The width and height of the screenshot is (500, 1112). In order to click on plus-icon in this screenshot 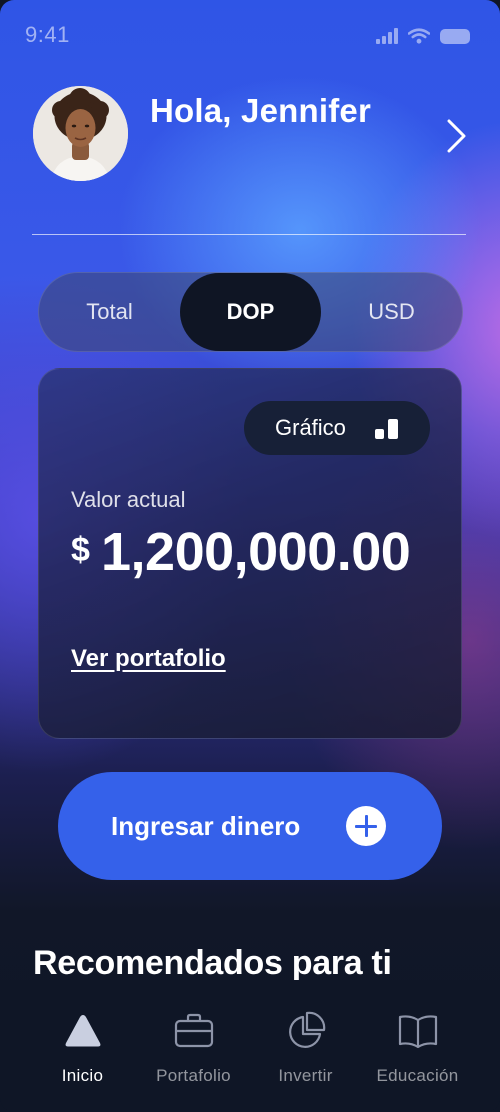, I will do `click(366, 826)`.